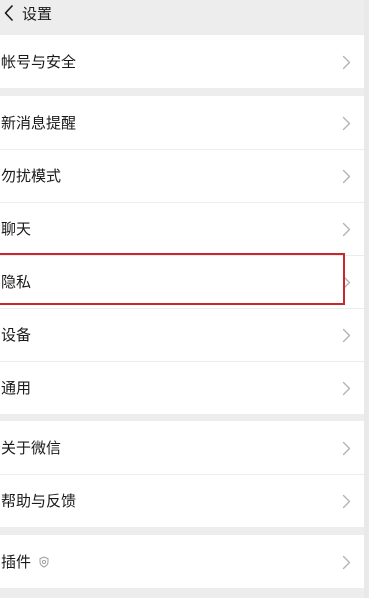  What do you see at coordinates (37, 13) in the screenshot?
I see `page-title: 设置` at bounding box center [37, 13].